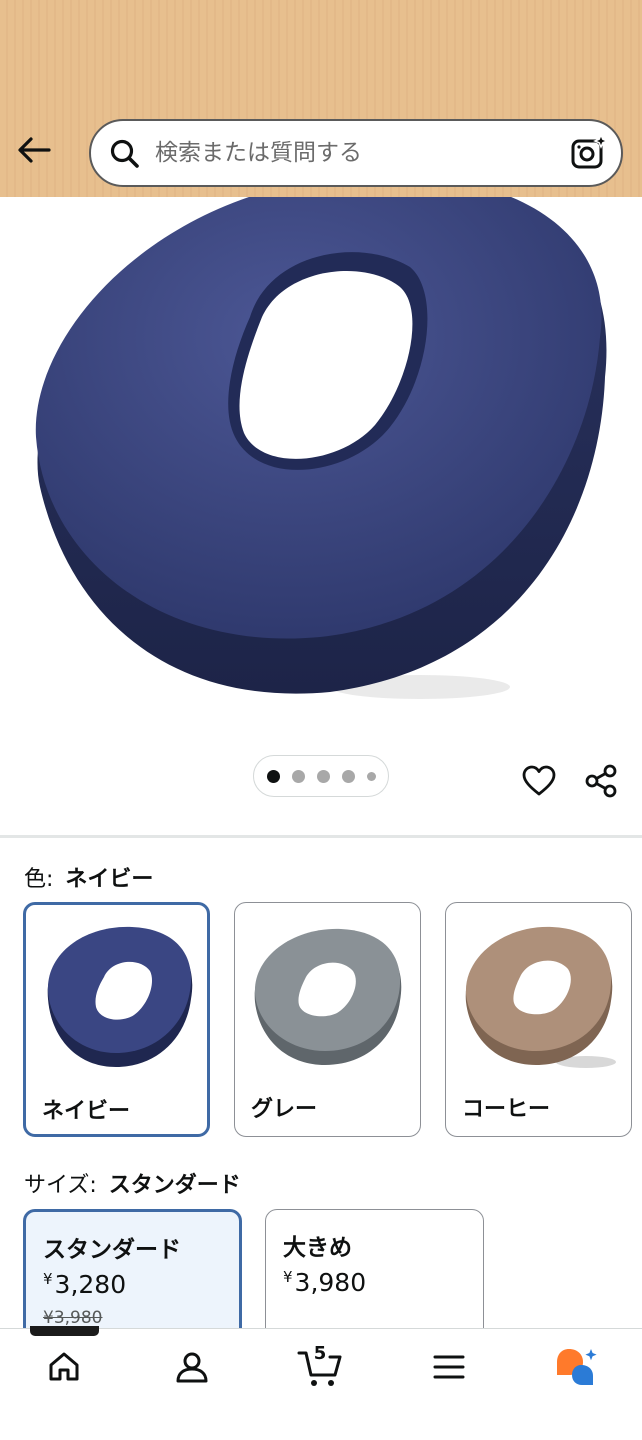 This screenshot has height=1440, width=642. What do you see at coordinates (73, 1318) in the screenshot?
I see `size-option-old-price: ¥3,980` at bounding box center [73, 1318].